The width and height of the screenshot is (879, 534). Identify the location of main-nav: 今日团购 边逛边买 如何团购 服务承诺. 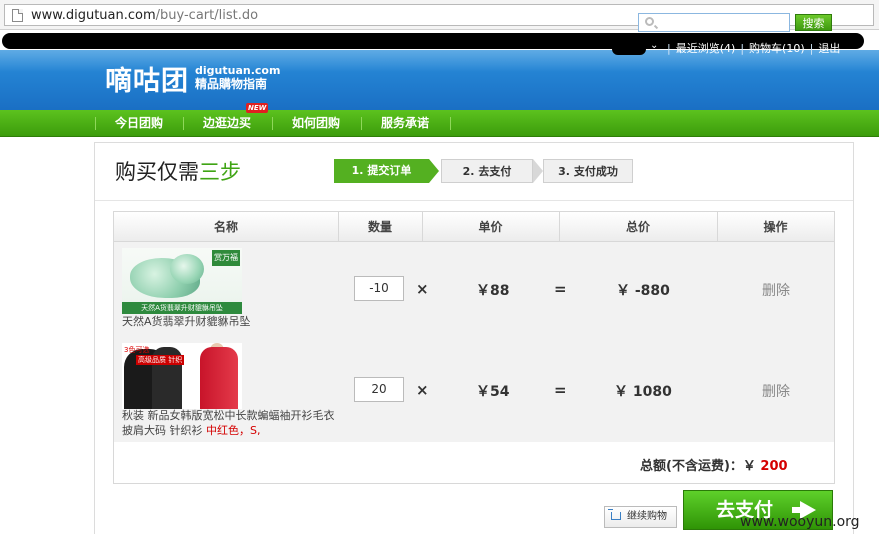
(439, 123).